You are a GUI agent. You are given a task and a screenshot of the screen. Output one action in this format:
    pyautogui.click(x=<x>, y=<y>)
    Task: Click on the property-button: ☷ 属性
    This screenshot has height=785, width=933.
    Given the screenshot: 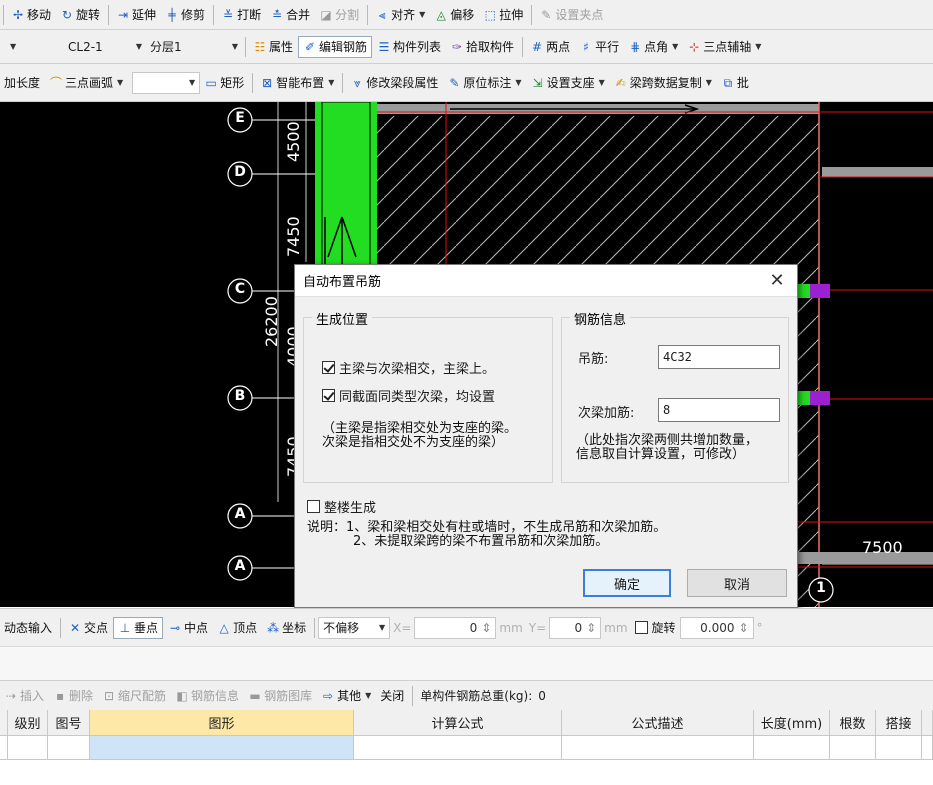 What is the action you would take?
    pyautogui.click(x=273, y=47)
    